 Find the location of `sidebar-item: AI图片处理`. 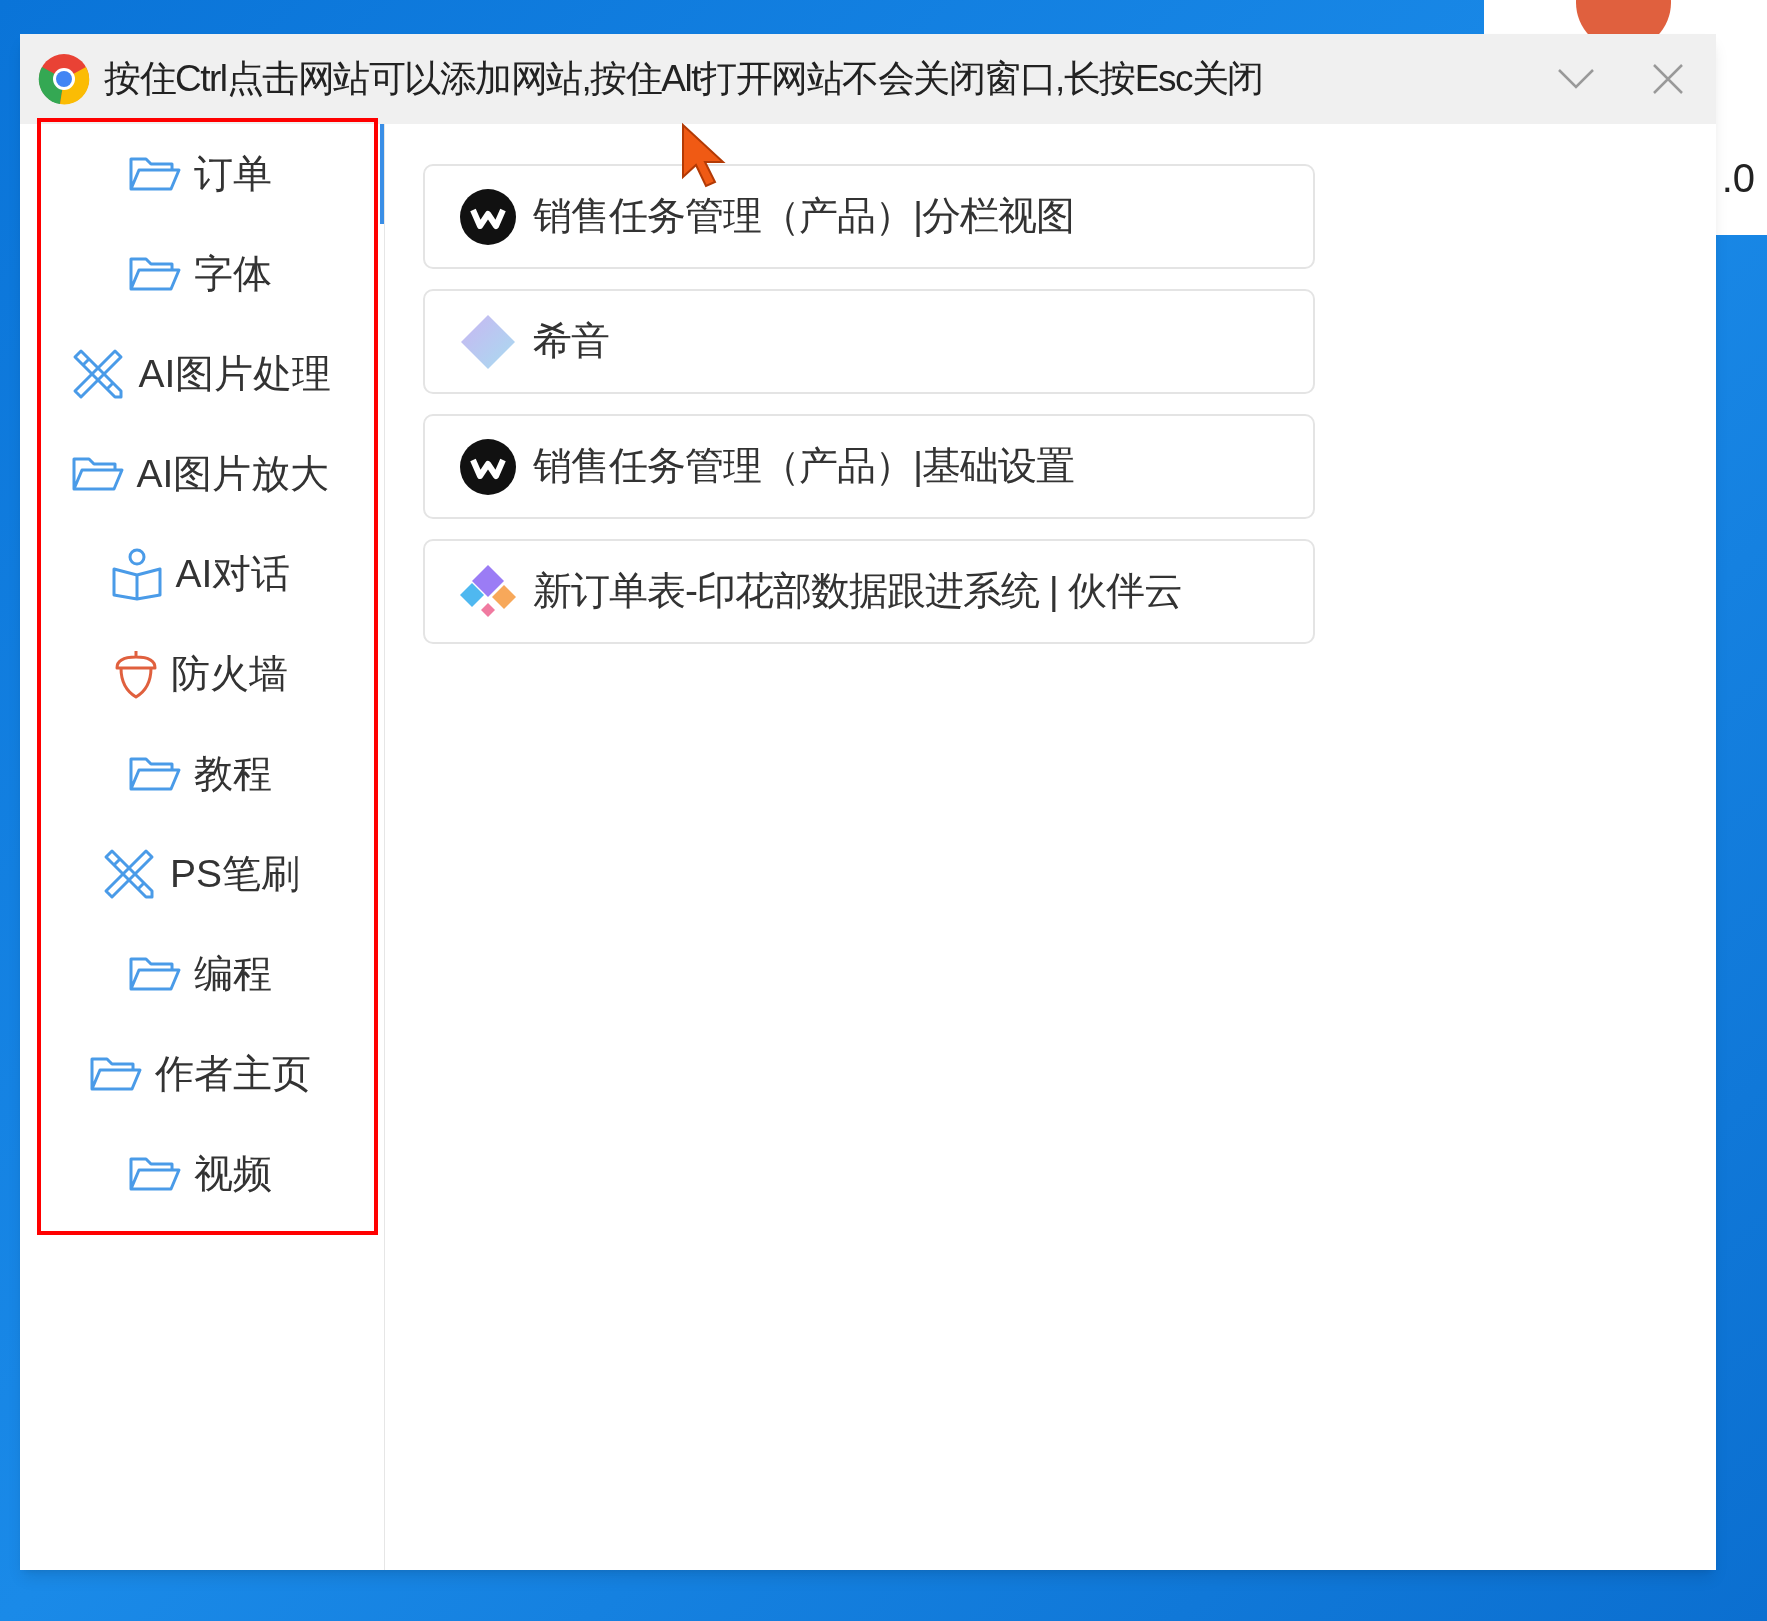

sidebar-item: AI图片处理 is located at coordinates (202, 374).